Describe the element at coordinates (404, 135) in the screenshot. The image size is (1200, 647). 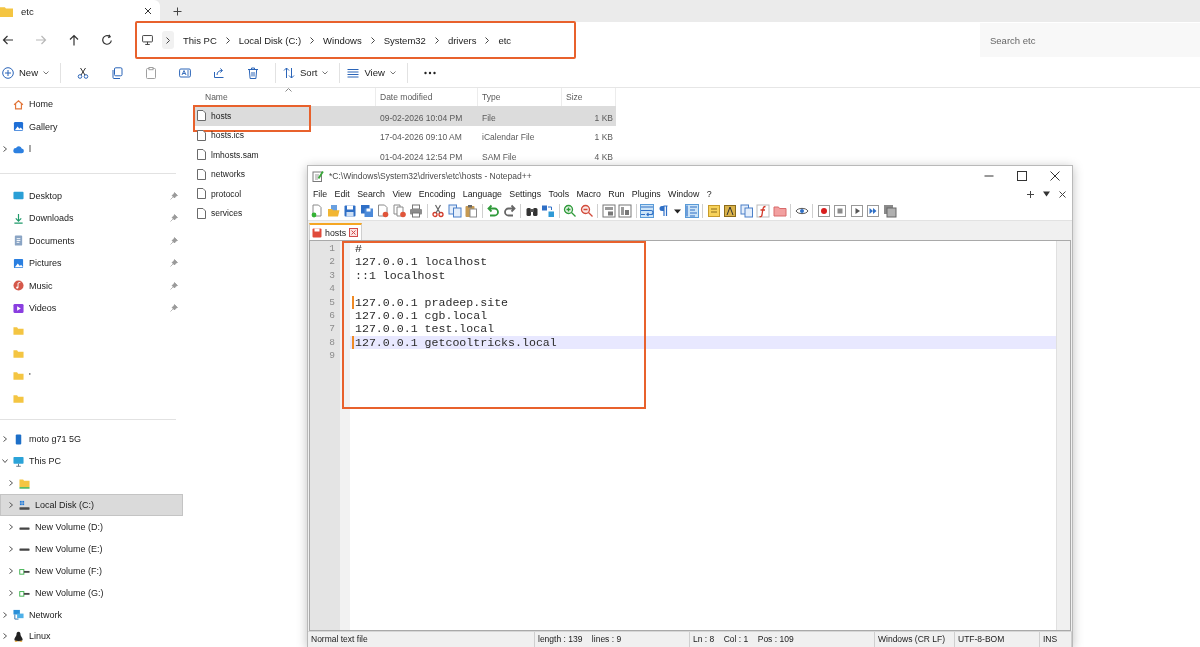
I see `file-row: hosts.ics 17-04-2026 09:10 AM iCalendar File 1 KB` at that location.